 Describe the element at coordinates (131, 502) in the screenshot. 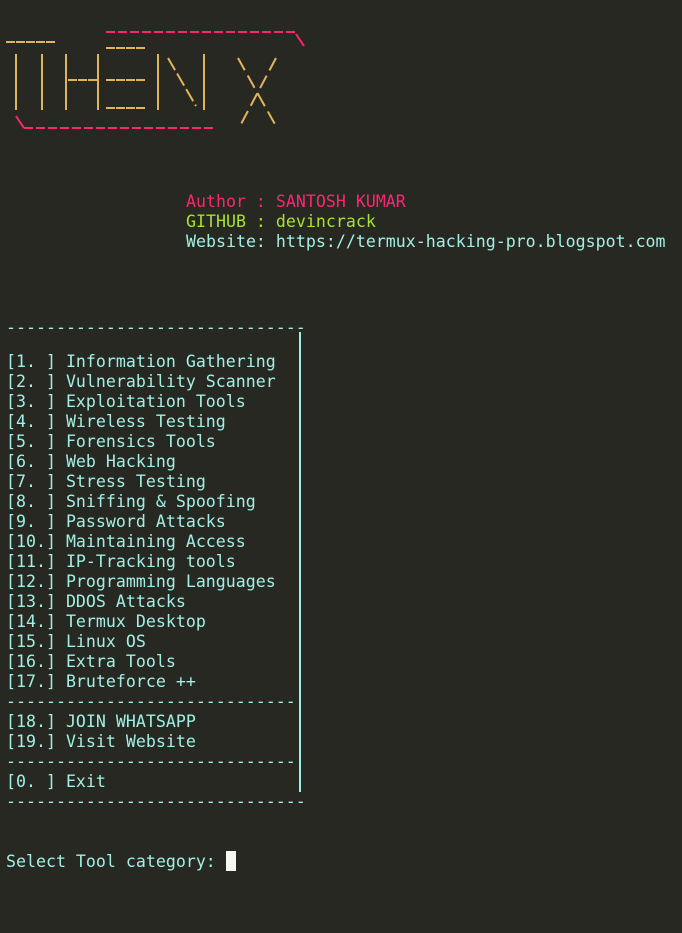

I see `menu-item-sniffing-spoofing: [8. ] Sniffing & Spoofing` at that location.